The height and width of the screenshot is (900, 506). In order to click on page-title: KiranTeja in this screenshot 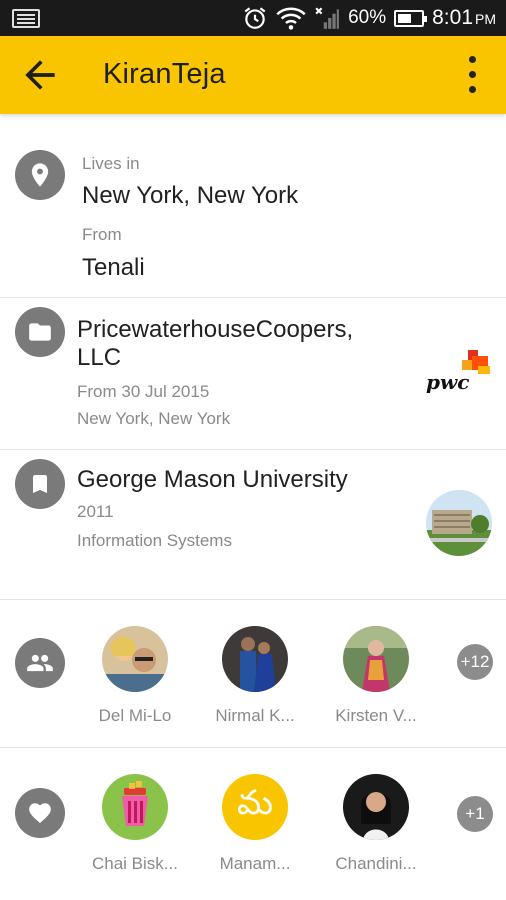, I will do `click(164, 74)`.